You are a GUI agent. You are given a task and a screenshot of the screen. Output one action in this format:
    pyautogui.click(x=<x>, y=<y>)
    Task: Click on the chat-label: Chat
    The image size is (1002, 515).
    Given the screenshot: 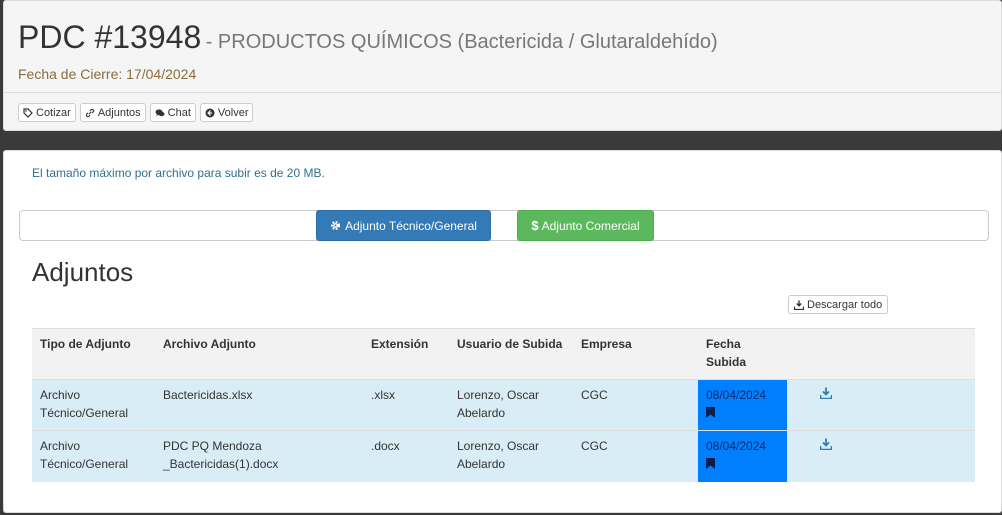 What is the action you would take?
    pyautogui.click(x=179, y=112)
    